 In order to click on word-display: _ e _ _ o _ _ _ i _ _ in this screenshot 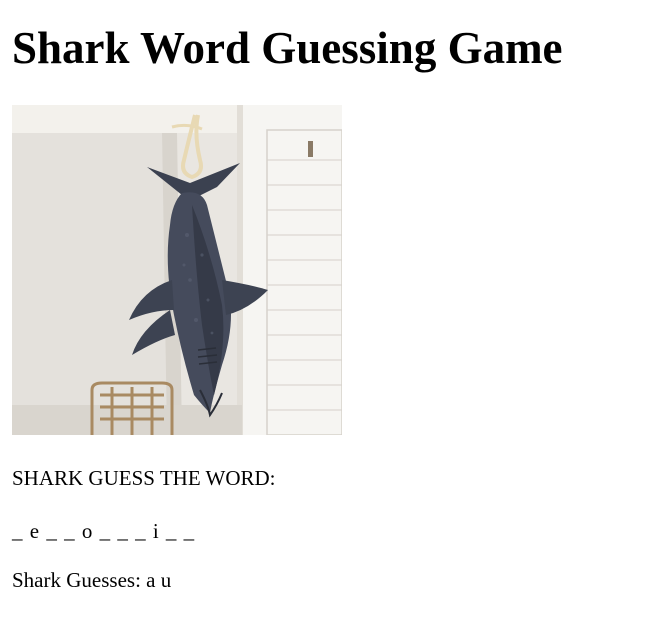, I will do `click(104, 531)`.